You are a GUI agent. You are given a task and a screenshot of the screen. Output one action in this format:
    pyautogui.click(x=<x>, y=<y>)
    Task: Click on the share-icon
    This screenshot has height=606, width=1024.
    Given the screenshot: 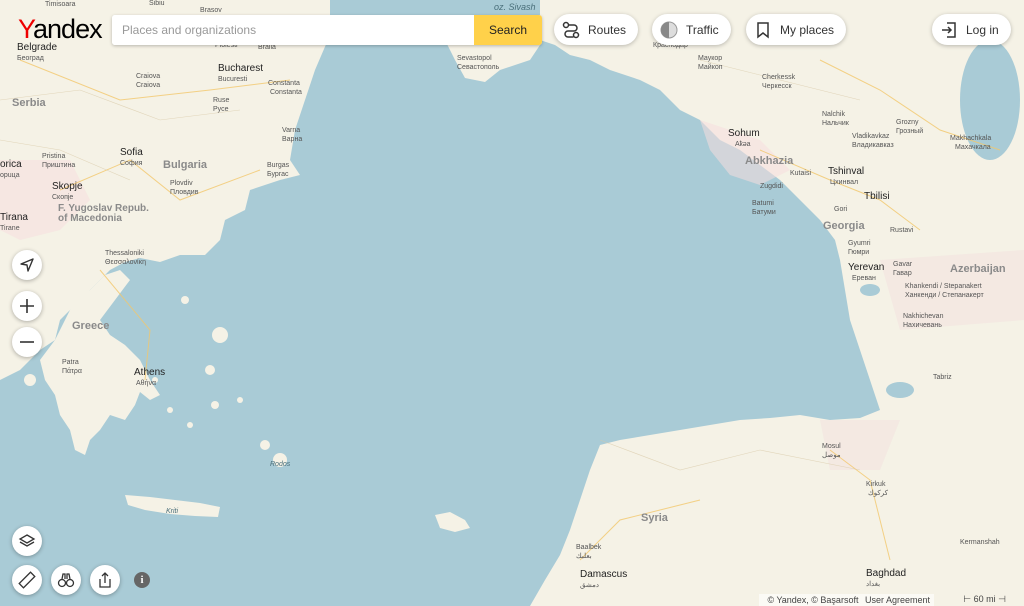 What is the action you would take?
    pyautogui.click(x=105, y=580)
    